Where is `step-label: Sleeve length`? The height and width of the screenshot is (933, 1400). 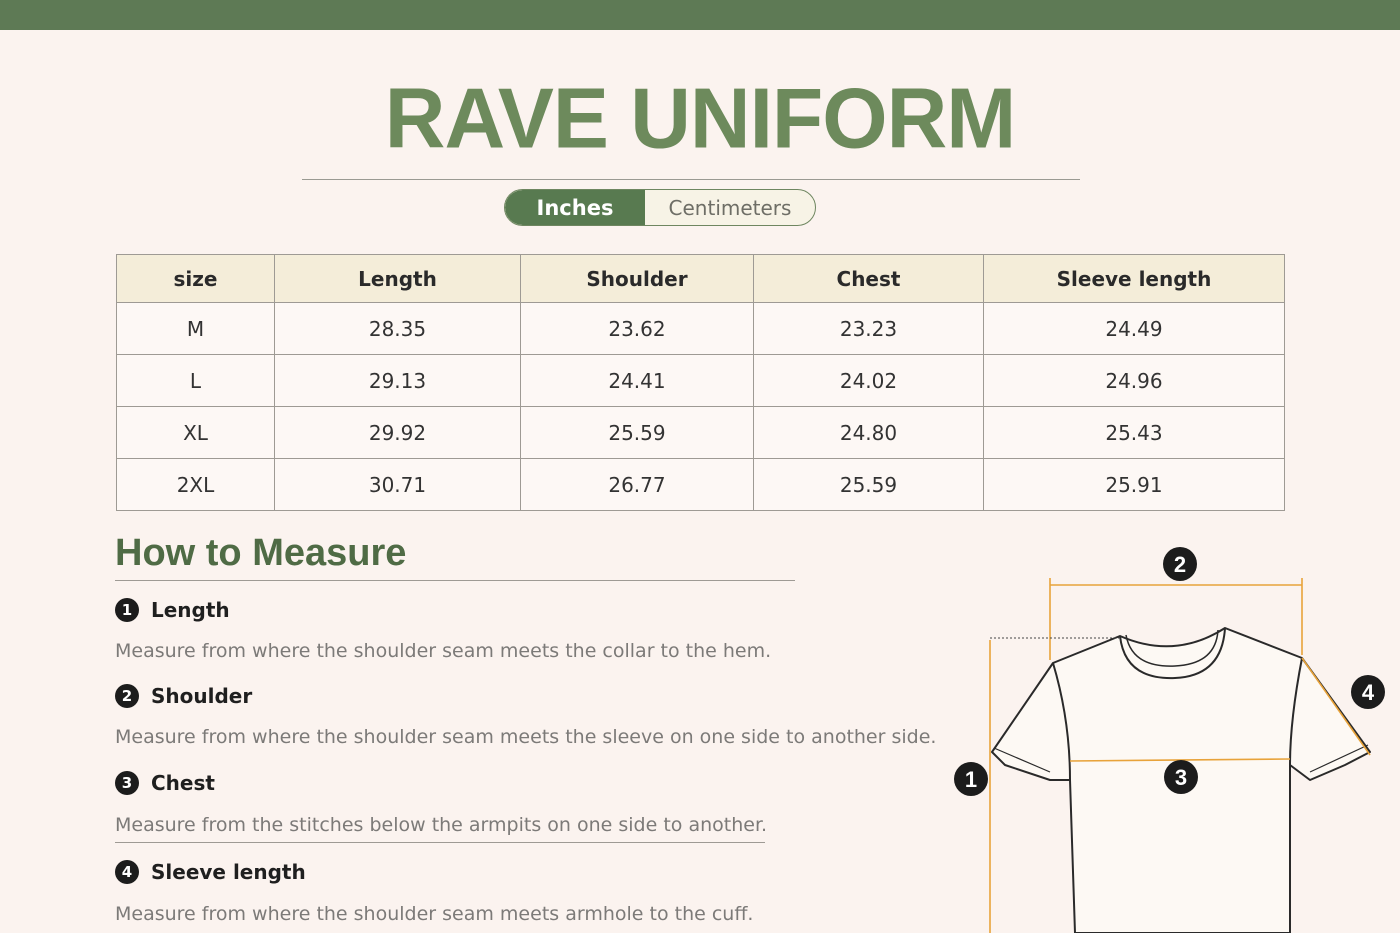 step-label: Sleeve length is located at coordinates (228, 872).